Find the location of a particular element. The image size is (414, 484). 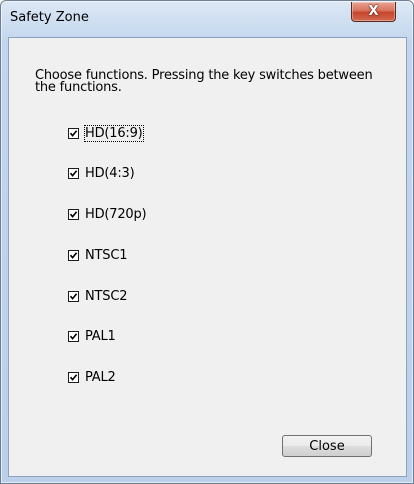

option-hd-16-9: HD(16:9) is located at coordinates (106, 133).